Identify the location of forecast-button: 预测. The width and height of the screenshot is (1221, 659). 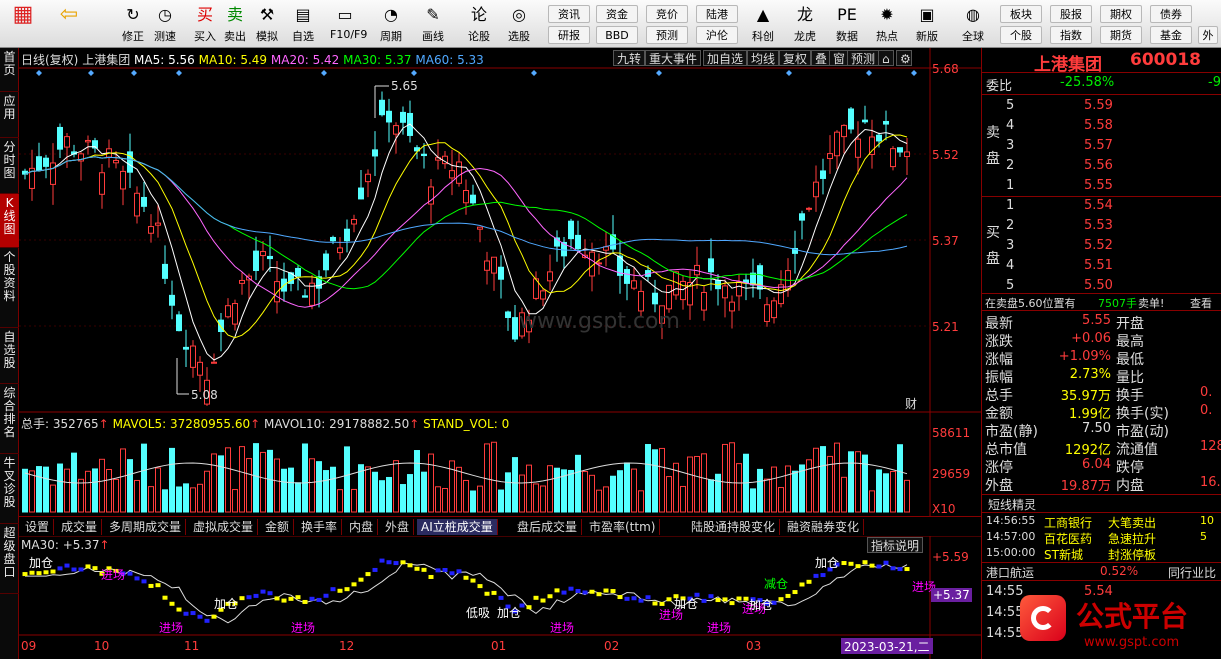
(863, 58).